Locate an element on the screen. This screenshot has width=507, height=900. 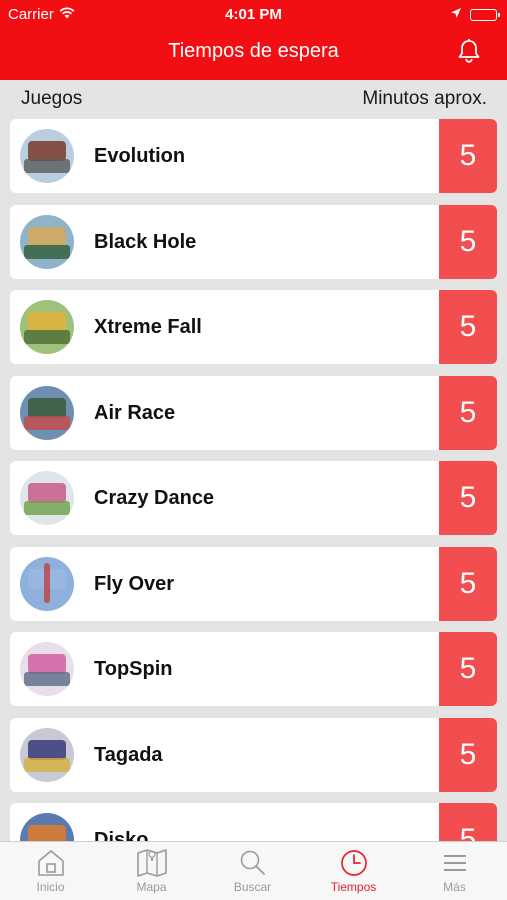
bell-icon is located at coordinates (469, 53).